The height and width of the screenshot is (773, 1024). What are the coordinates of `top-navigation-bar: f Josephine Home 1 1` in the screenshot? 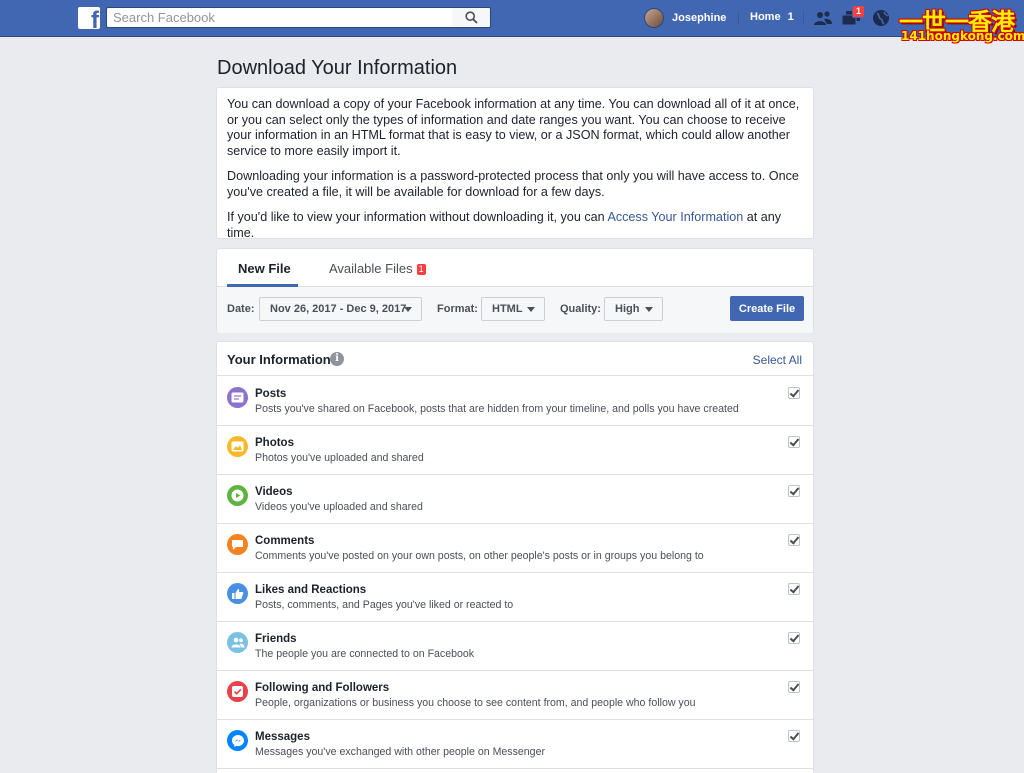 It's located at (512, 21).